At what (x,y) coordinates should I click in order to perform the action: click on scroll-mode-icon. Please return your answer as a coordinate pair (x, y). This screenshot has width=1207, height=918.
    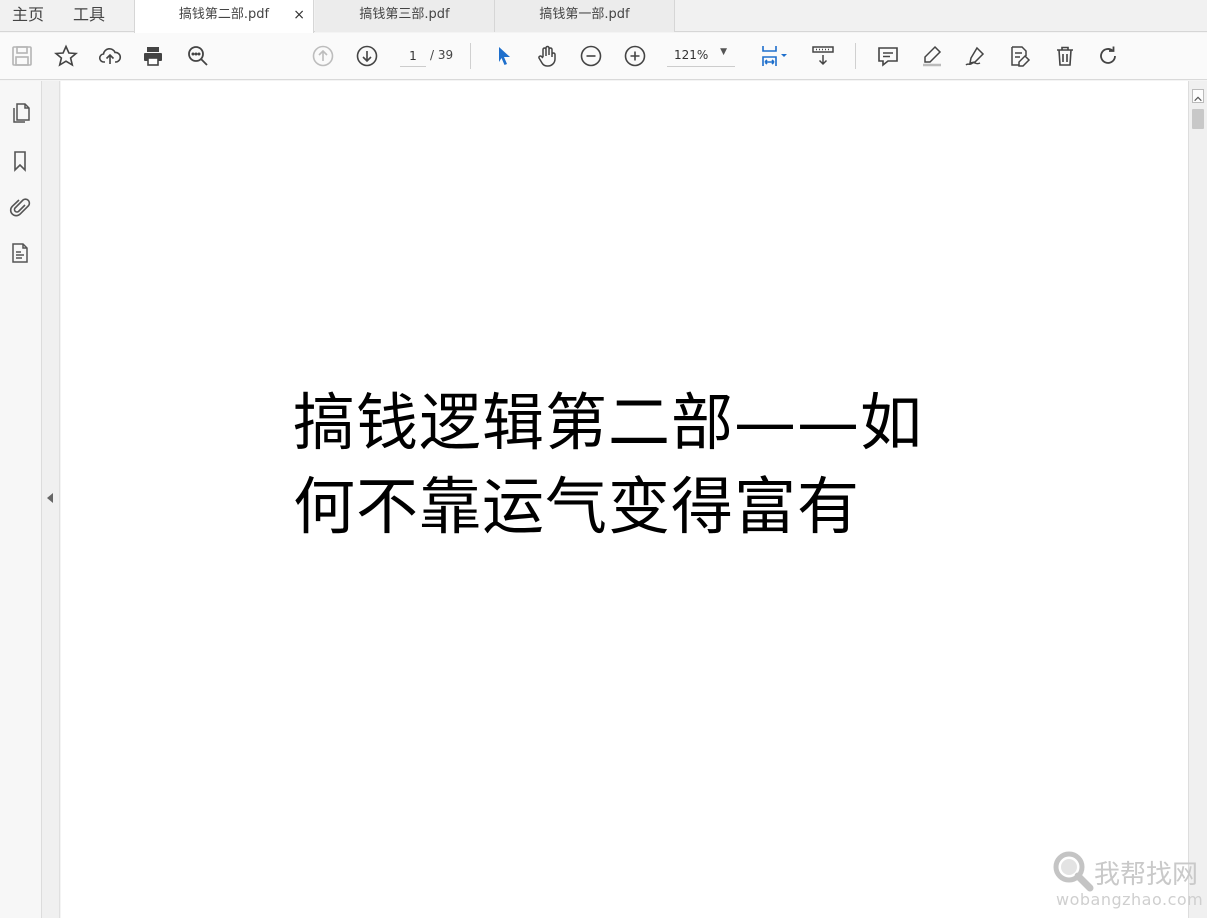
    Looking at the image, I should click on (823, 56).